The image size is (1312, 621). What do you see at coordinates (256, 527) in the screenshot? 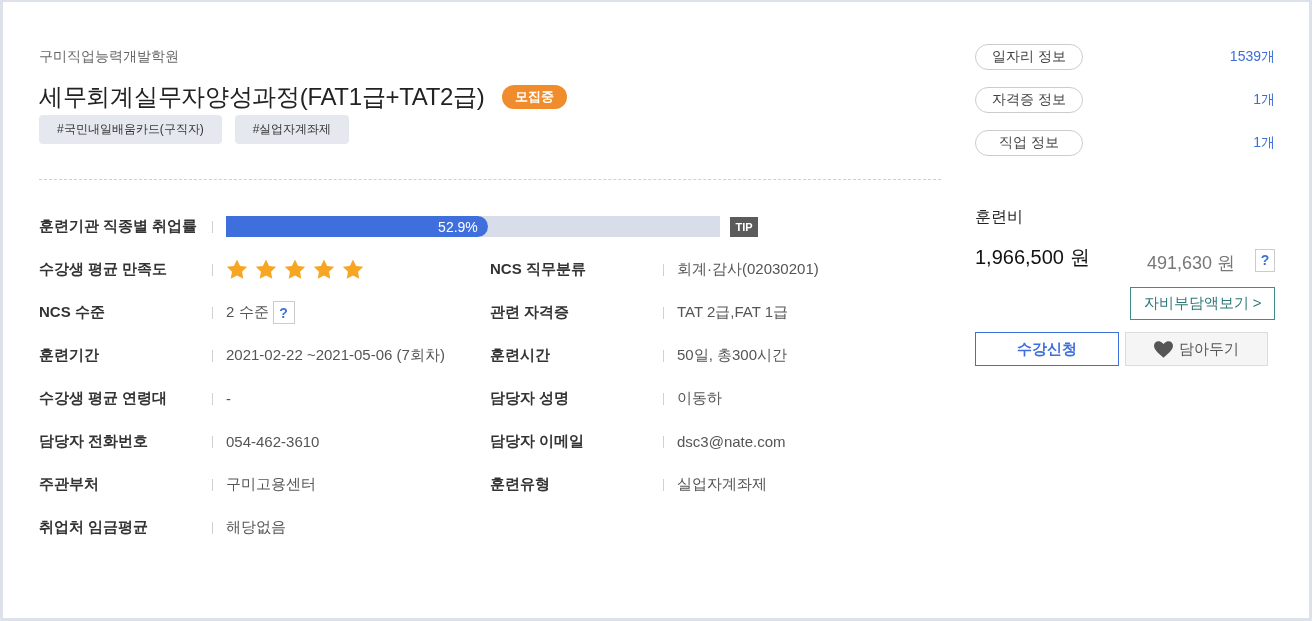
I see `field-value: 해당없음` at bounding box center [256, 527].